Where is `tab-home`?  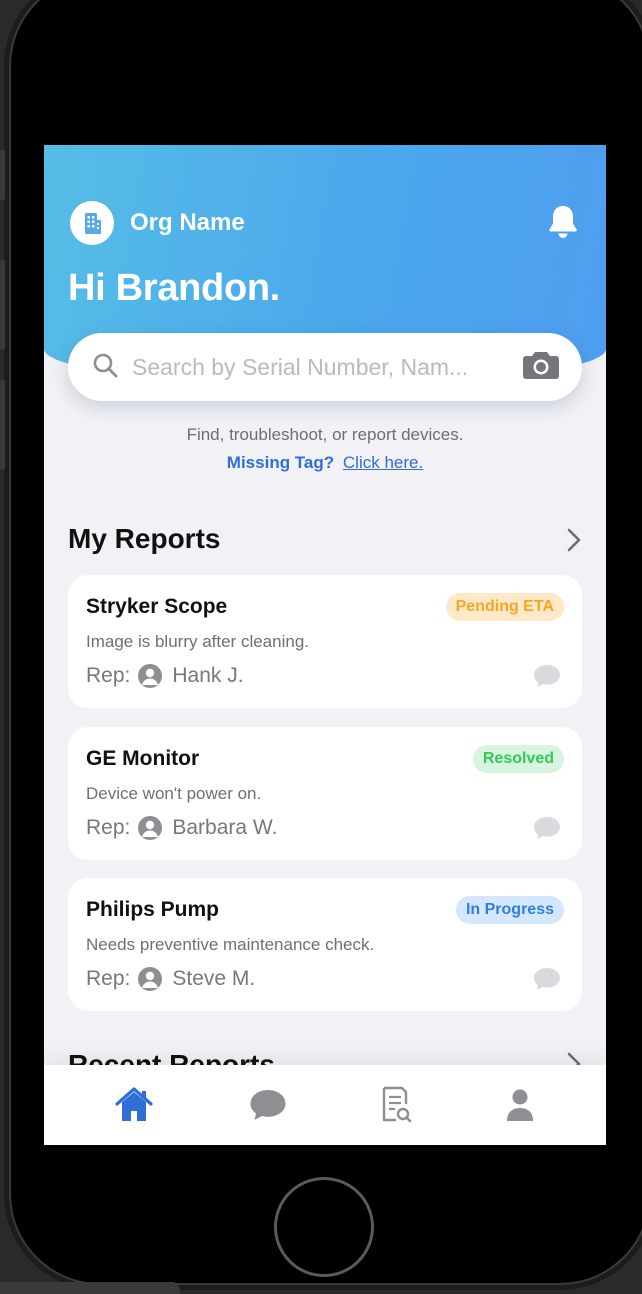
tab-home is located at coordinates (134, 1107).